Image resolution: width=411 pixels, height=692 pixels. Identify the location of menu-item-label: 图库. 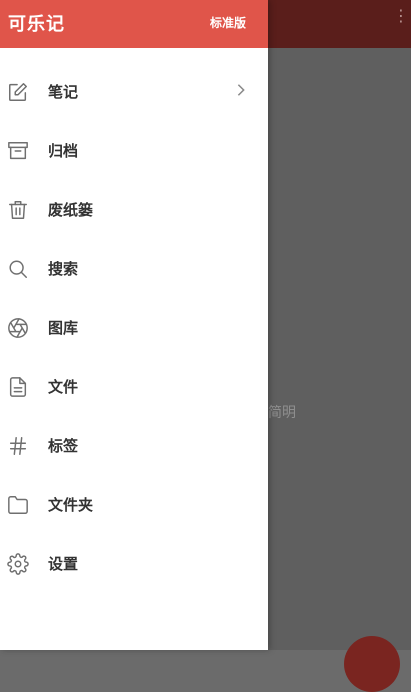
(63, 328).